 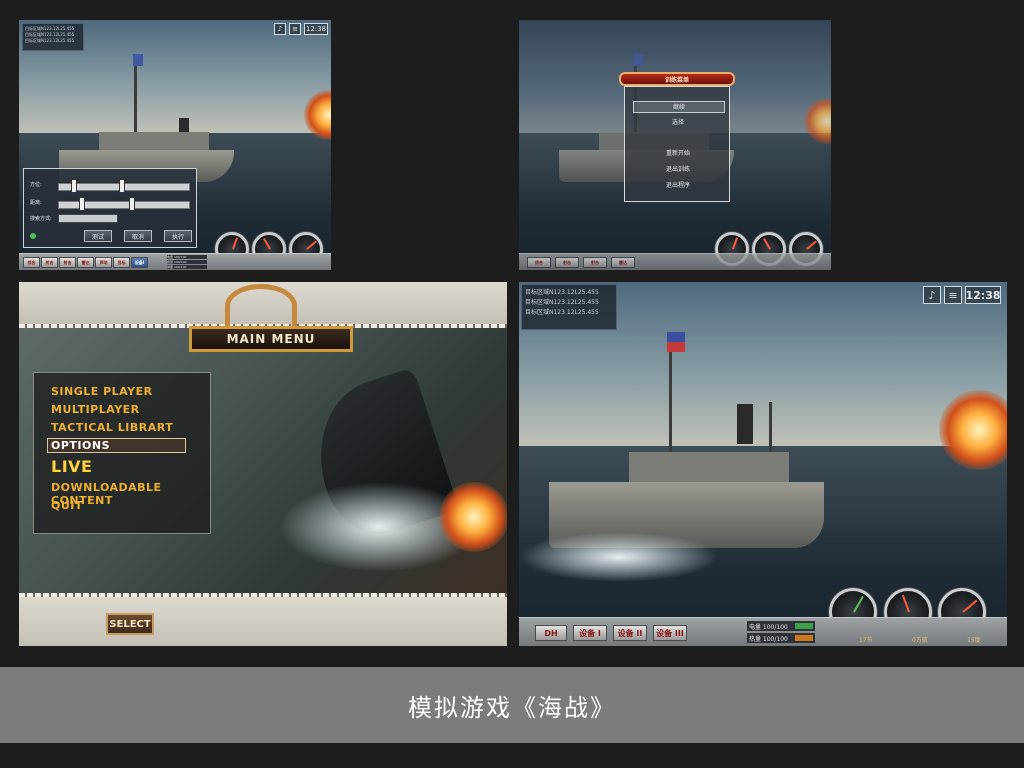 What do you see at coordinates (590, 633) in the screenshot?
I see `toolbar-button-device-1: 设备 I` at bounding box center [590, 633].